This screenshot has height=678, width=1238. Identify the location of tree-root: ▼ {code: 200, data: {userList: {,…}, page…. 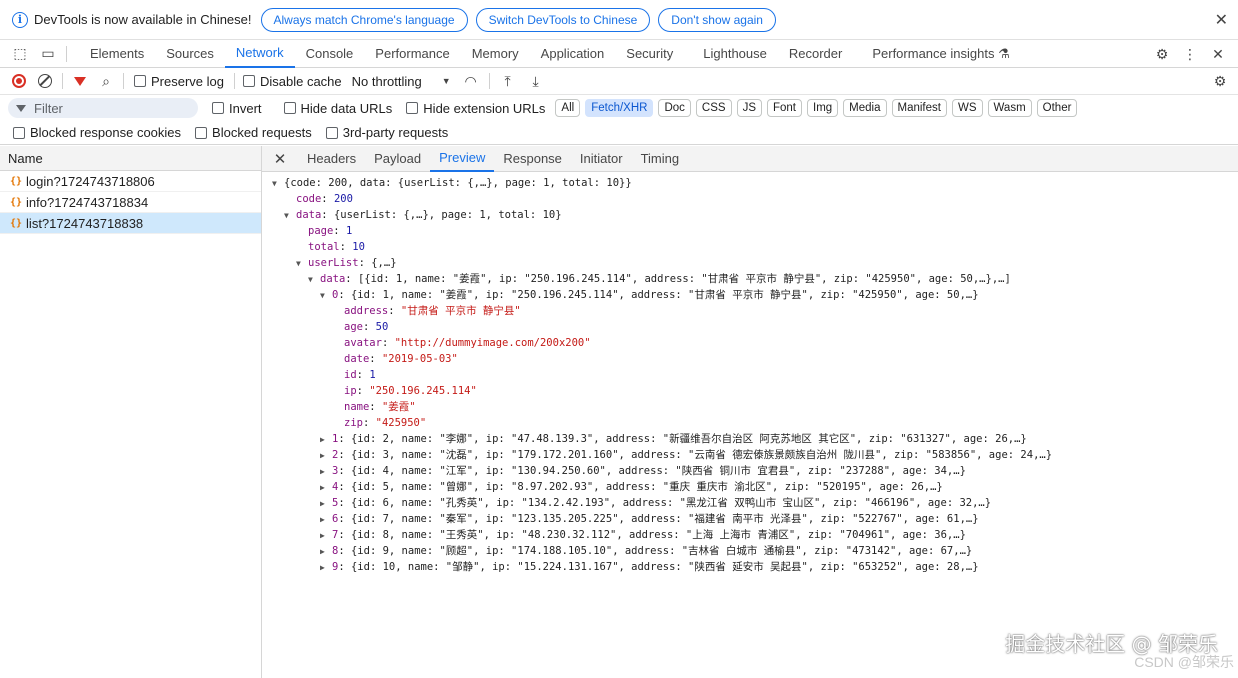
(750, 183).